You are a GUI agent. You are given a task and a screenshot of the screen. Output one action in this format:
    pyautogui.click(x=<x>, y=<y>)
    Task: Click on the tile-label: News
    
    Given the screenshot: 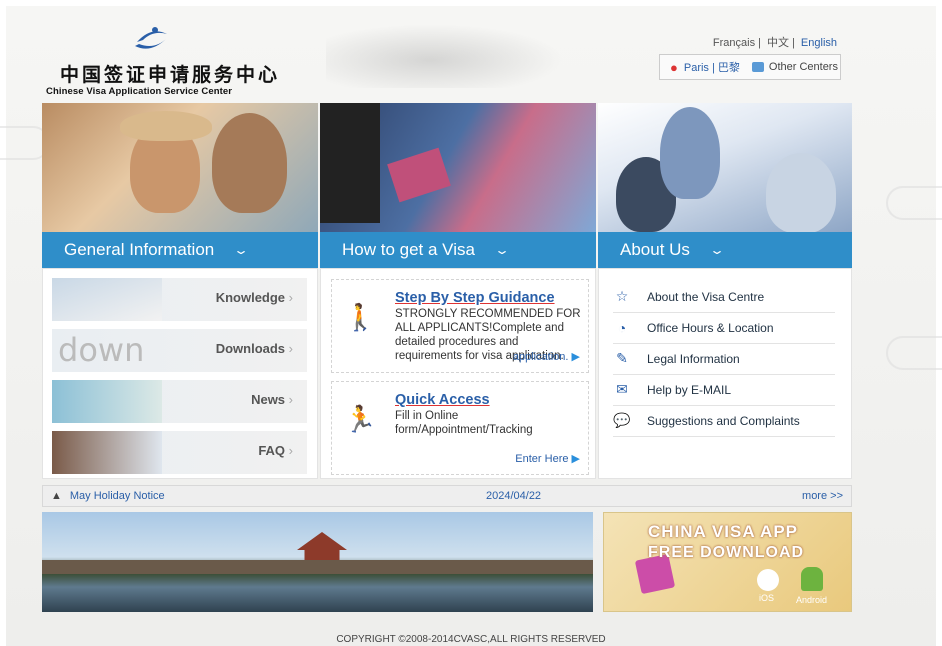 What is the action you would take?
    pyautogui.click(x=272, y=399)
    